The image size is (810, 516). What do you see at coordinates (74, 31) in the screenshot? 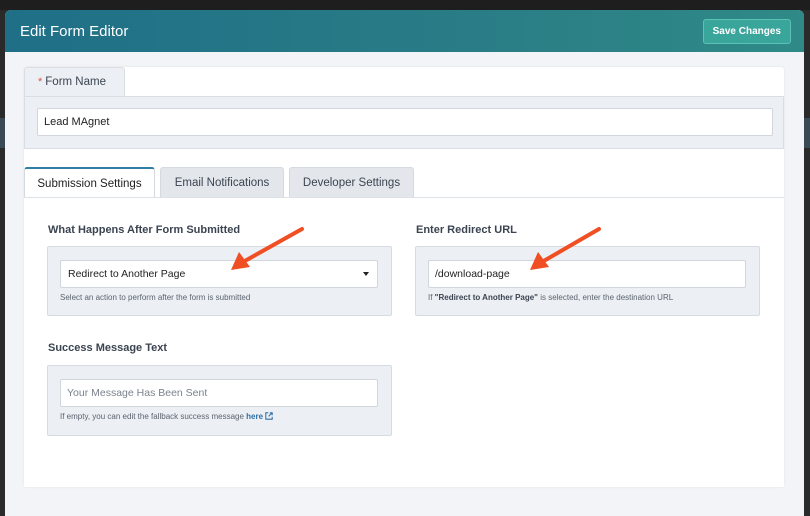
I see `modal-title: Edit Form Editor` at bounding box center [74, 31].